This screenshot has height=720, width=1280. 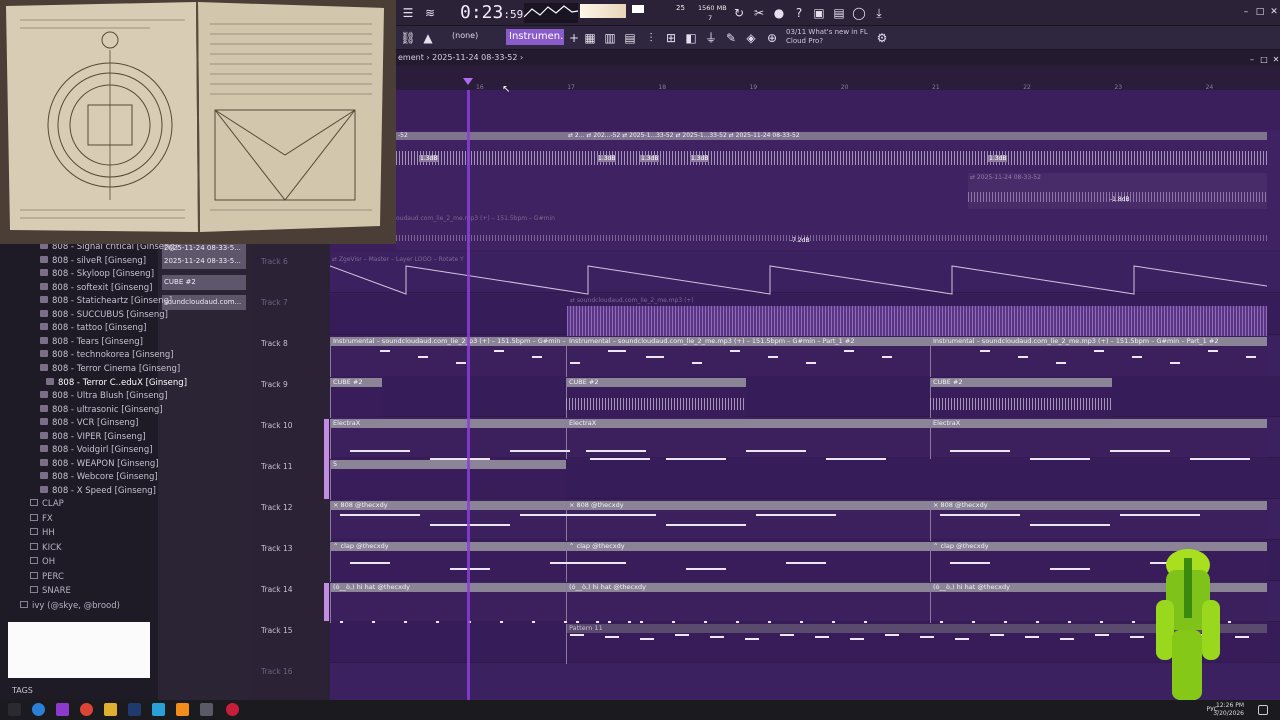 What do you see at coordinates (428, 38) in the screenshot?
I see `stamp-icon: ▲` at bounding box center [428, 38].